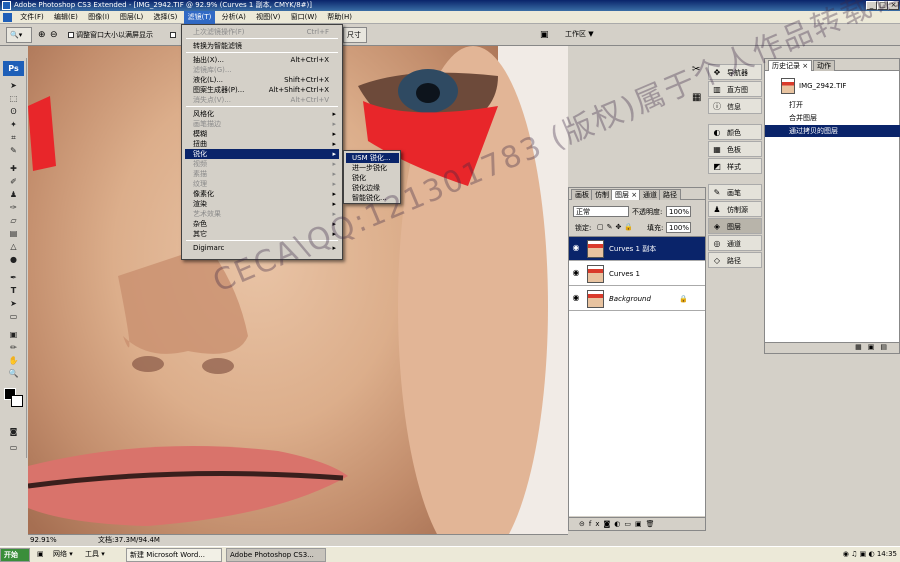 This screenshot has height=562, width=900. Describe the element at coordinates (13, 290) in the screenshot. I see `type-tool-icon: T` at that location.